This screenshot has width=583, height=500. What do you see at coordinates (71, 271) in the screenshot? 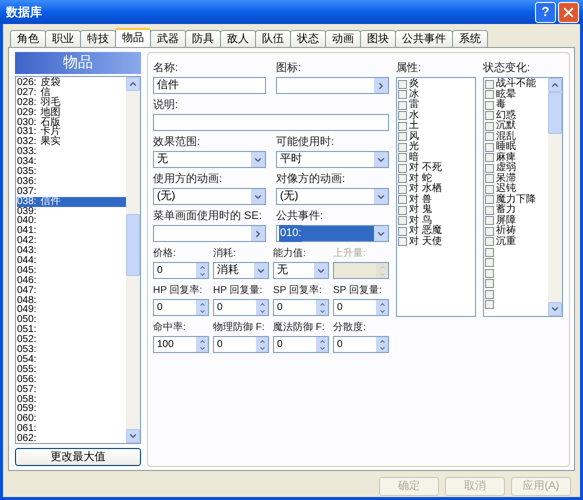
I see `list-item: 045:` at bounding box center [71, 271].